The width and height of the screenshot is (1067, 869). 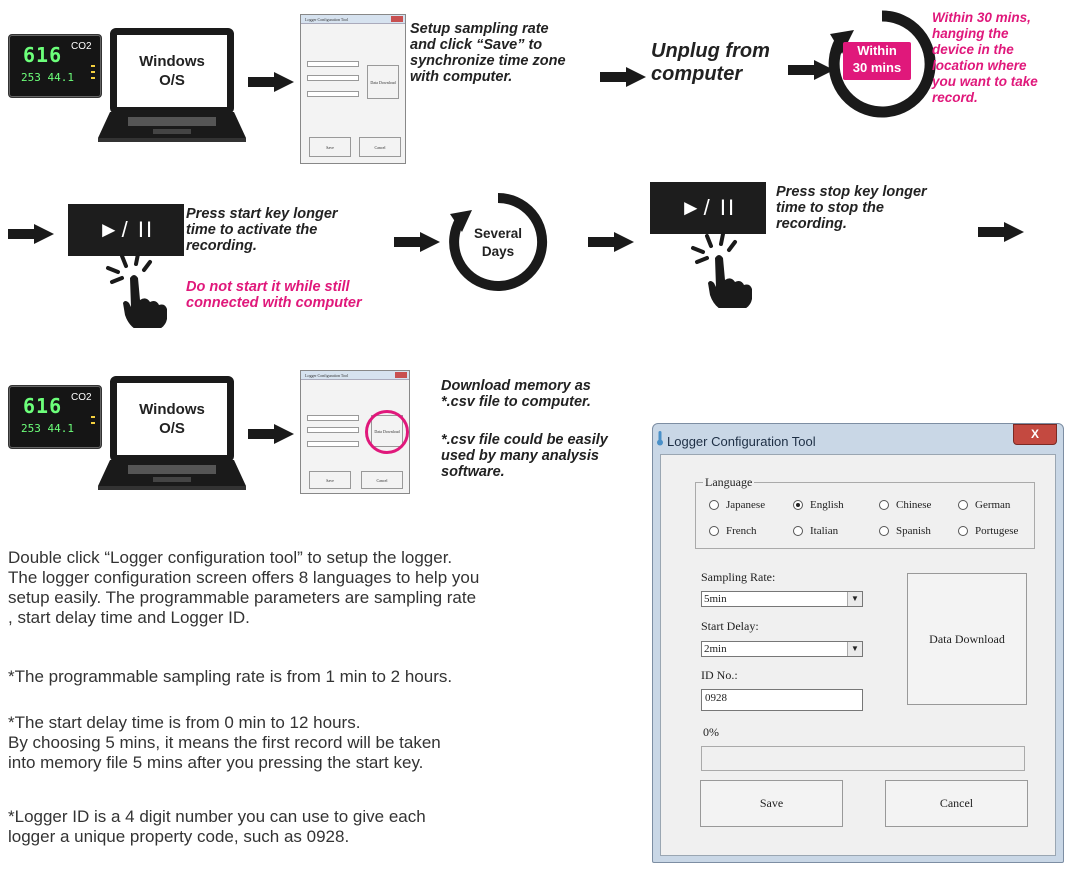 What do you see at coordinates (997, 531) in the screenshot?
I see `radio-label: Portugese` at bounding box center [997, 531].